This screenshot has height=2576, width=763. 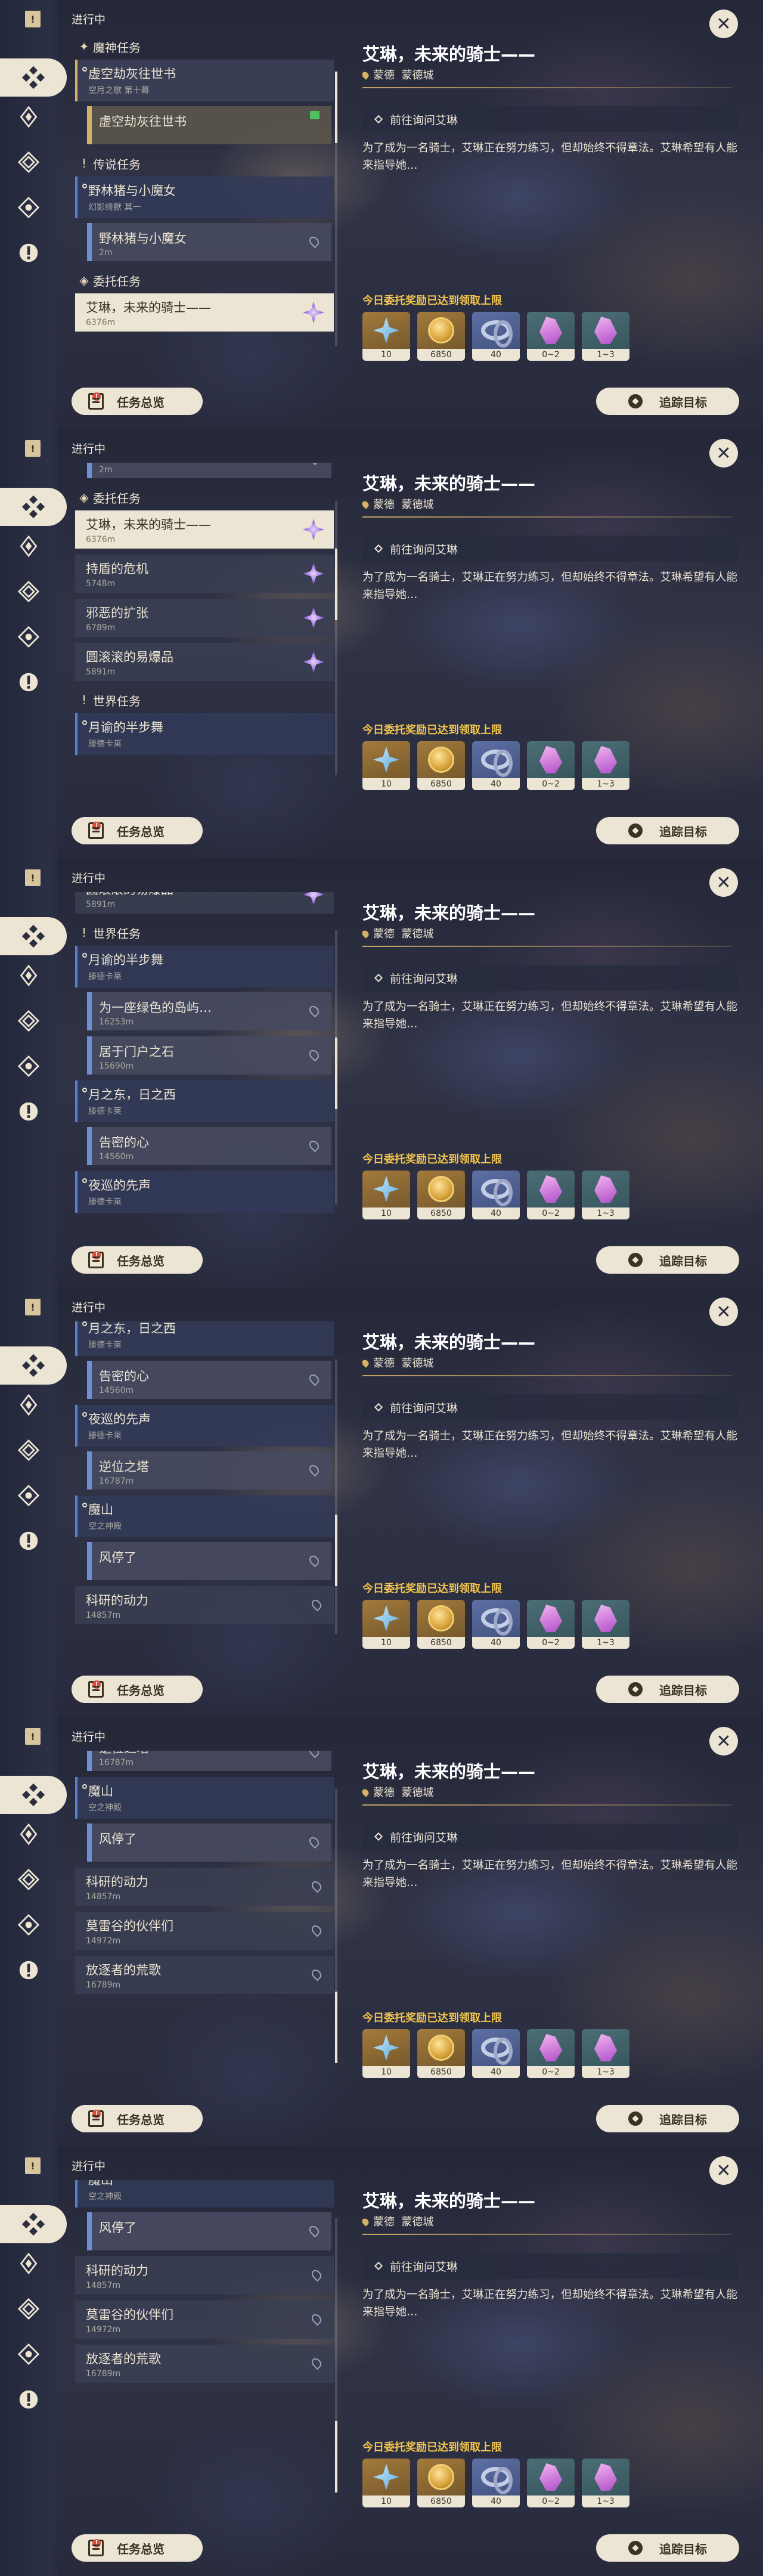 I want to click on quest-step-item: 虚空劫灰往世书, so click(x=209, y=125).